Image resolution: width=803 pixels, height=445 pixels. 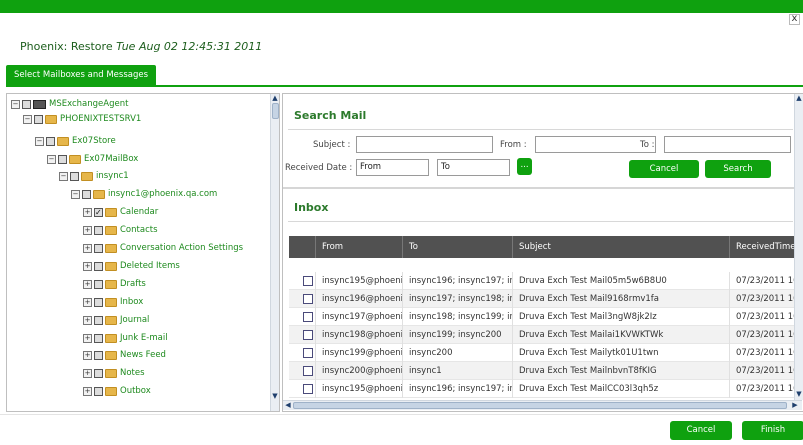 I want to click on tree-node-label: Ex07MailBox, so click(x=111, y=159).